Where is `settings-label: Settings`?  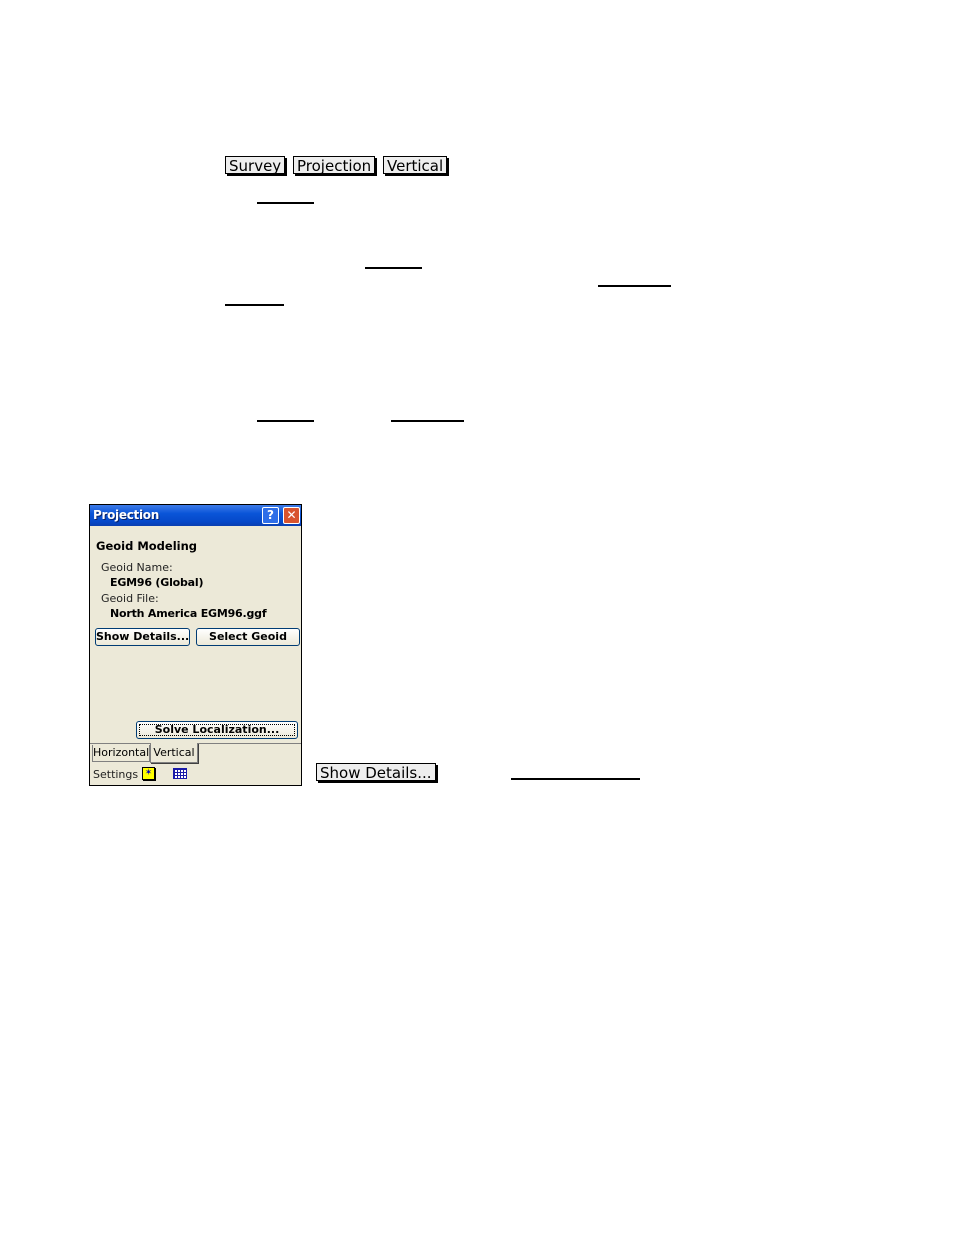 settings-label: Settings is located at coordinates (116, 774).